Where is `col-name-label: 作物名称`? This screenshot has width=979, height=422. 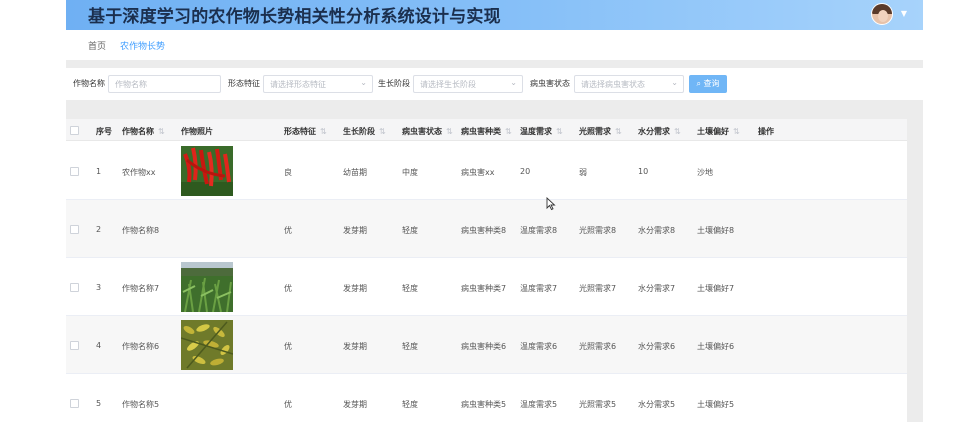
col-name-label: 作物名称 is located at coordinates (138, 131).